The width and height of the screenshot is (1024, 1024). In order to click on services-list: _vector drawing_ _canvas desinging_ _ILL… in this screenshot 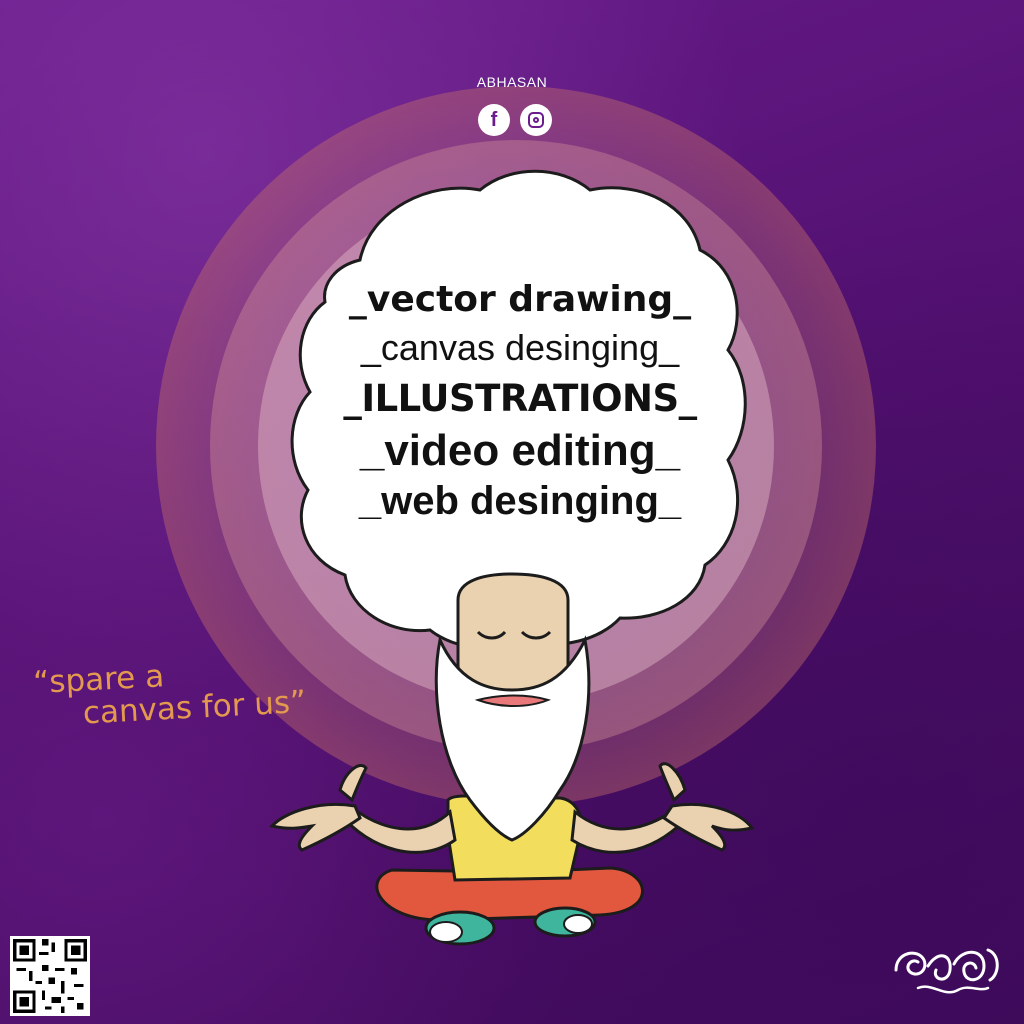, I will do `click(520, 401)`.